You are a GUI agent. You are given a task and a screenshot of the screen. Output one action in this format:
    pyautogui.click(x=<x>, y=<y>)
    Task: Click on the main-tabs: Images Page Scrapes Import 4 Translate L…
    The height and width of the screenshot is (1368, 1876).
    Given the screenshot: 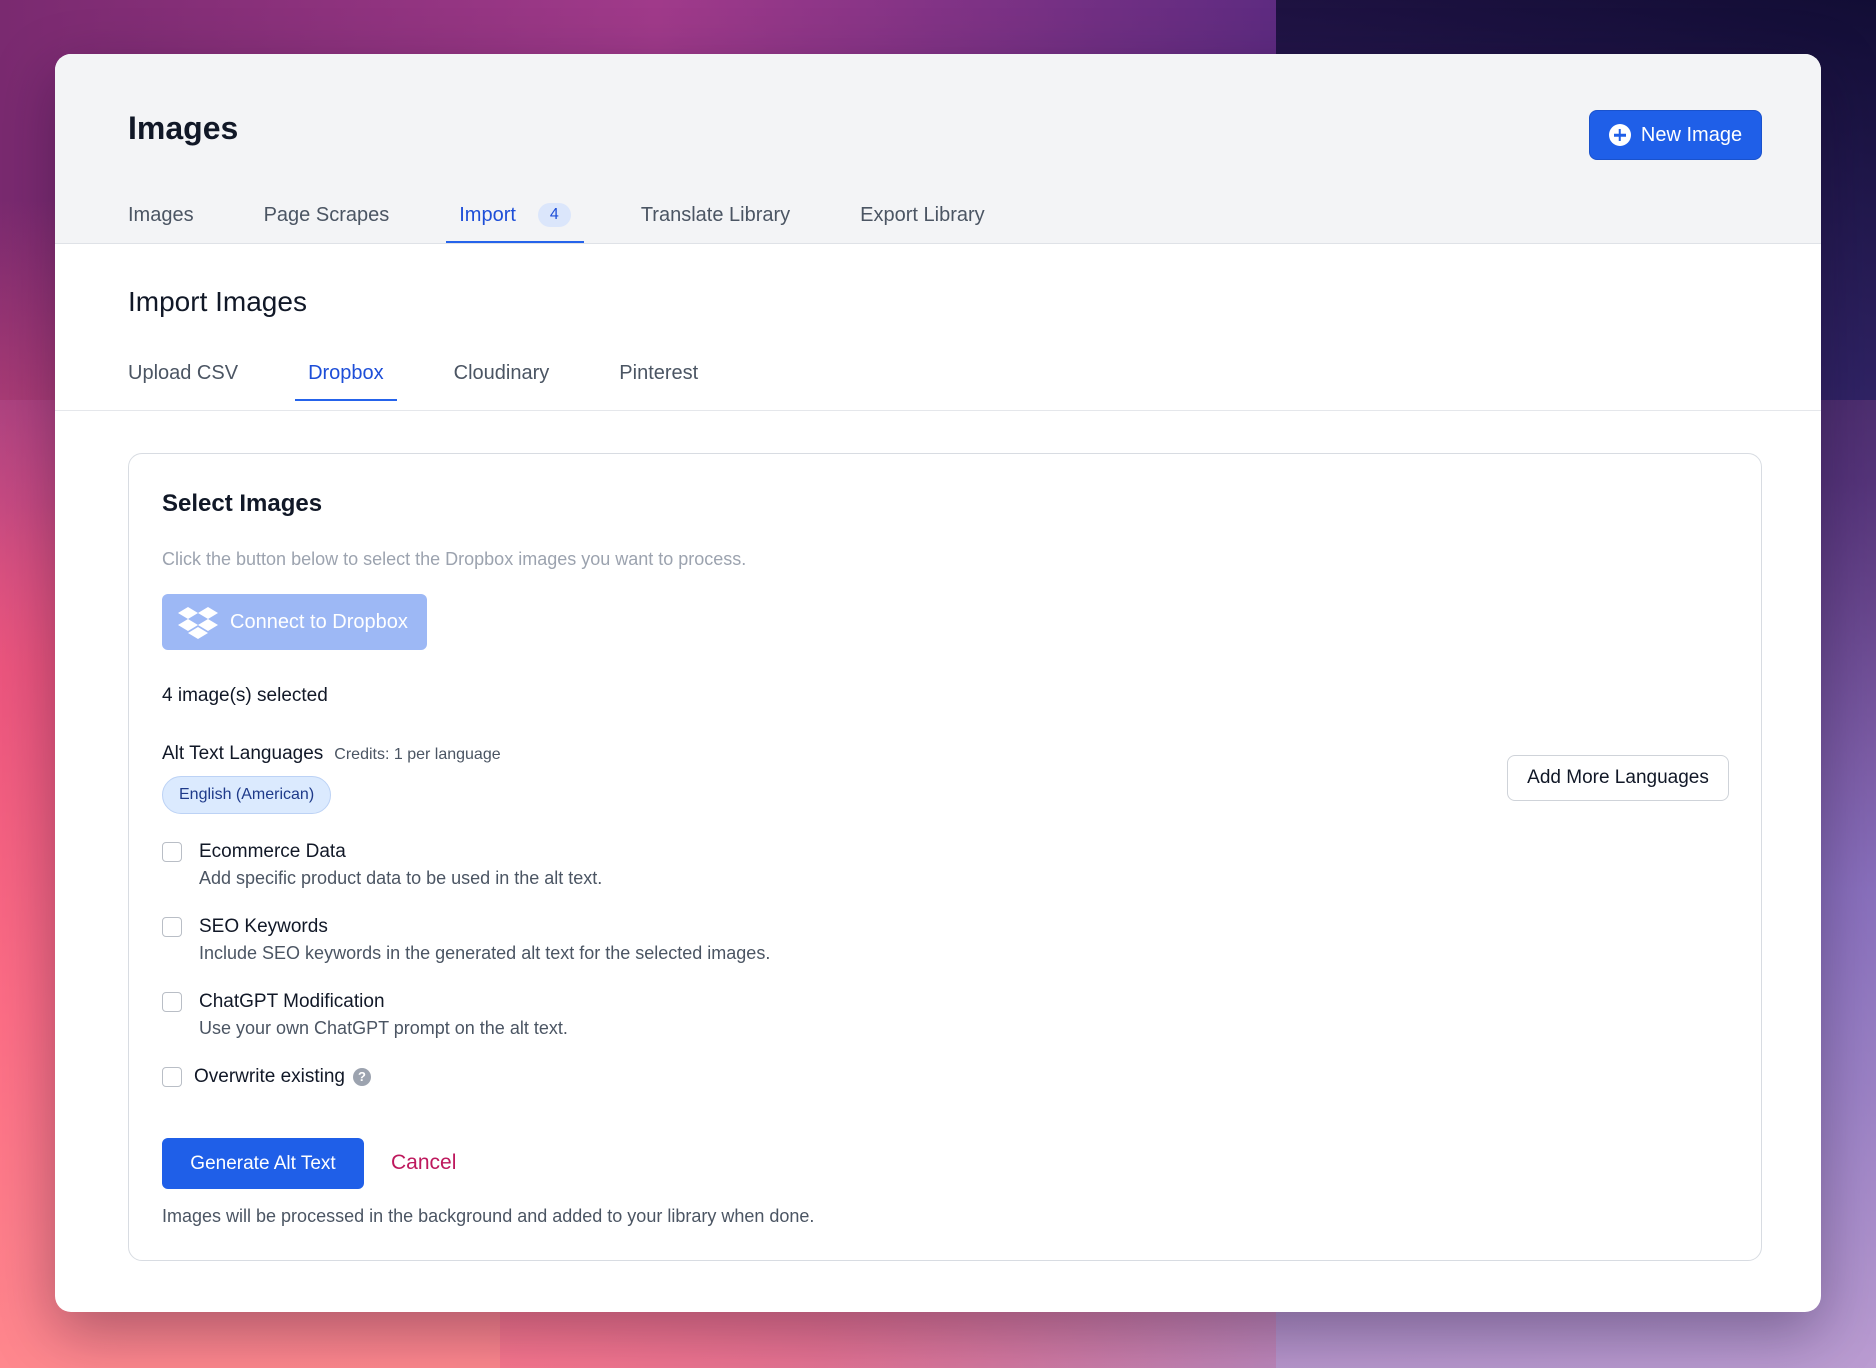 What is the action you would take?
    pyautogui.click(x=556, y=223)
    